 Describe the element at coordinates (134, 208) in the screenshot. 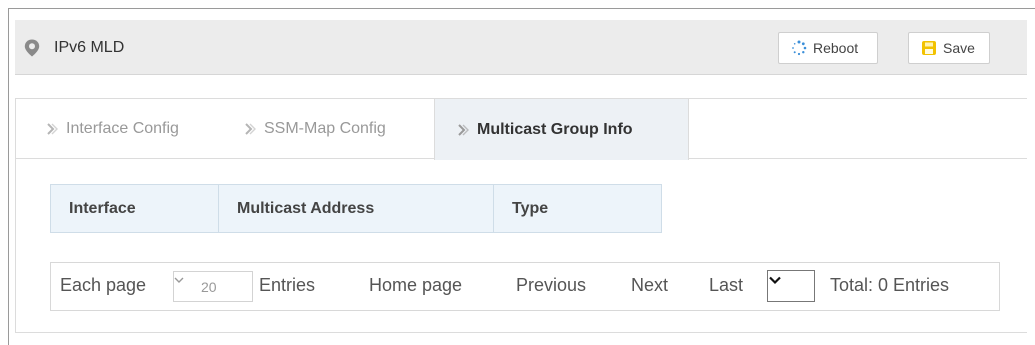

I see `column-header-interface: Interface` at that location.